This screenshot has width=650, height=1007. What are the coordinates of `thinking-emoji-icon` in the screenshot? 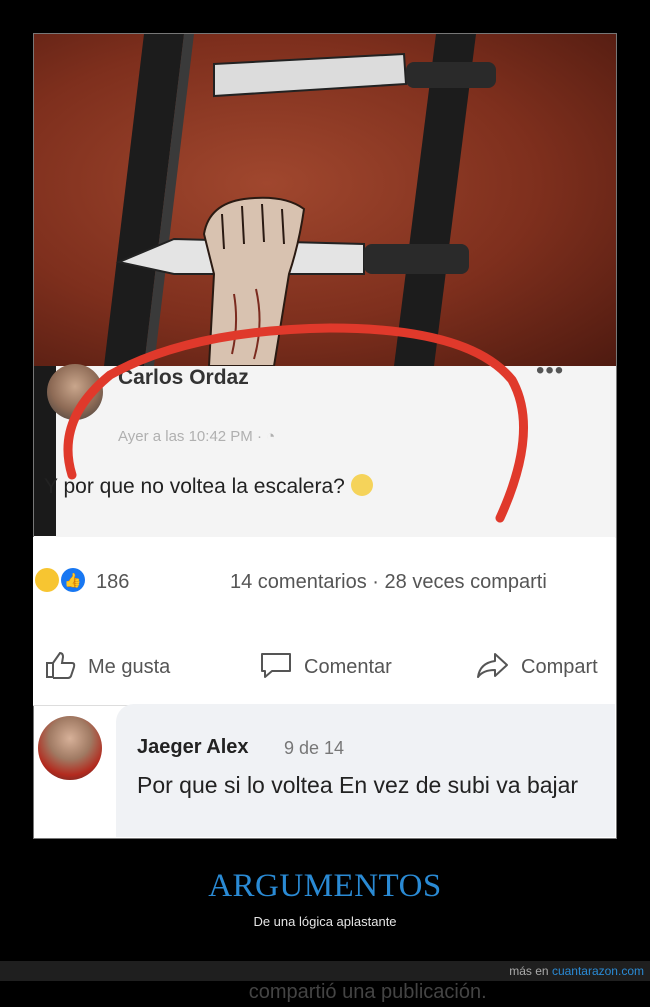 It's located at (361, 485).